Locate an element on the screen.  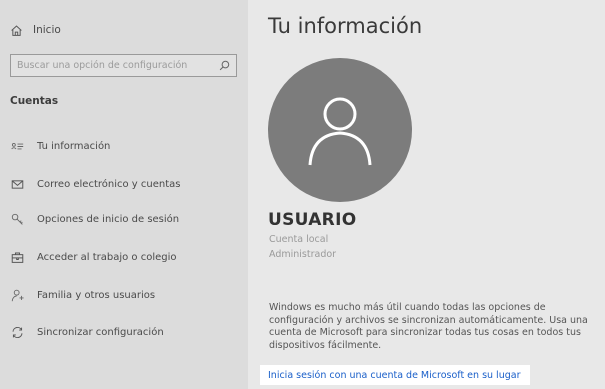
sidebar-item-your-info: Tu información is located at coordinates (60, 146).